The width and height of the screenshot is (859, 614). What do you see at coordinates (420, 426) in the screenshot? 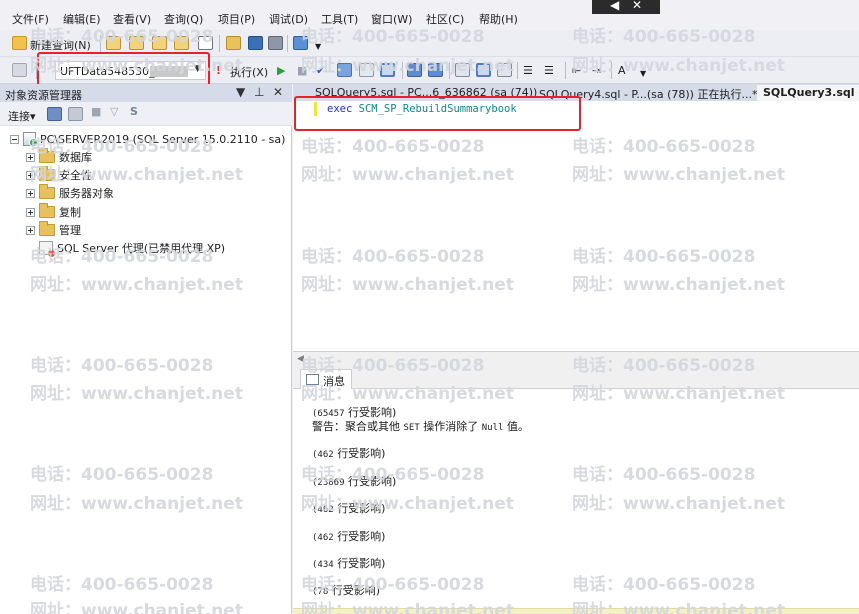
I see `warning-line: 警告：聚合或其他 SET 操作消除了 Null 值。` at bounding box center [420, 426].